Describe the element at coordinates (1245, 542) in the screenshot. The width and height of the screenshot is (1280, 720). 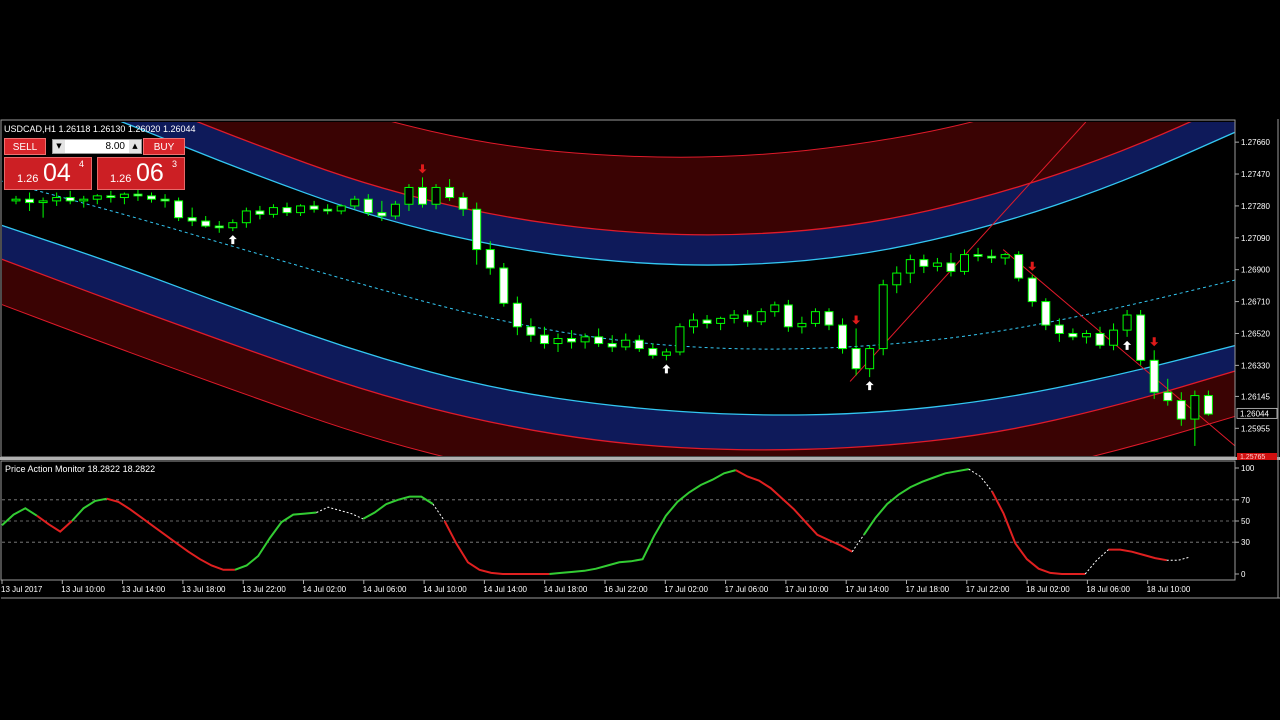
I see `osc-tick-label-3: 30` at that location.